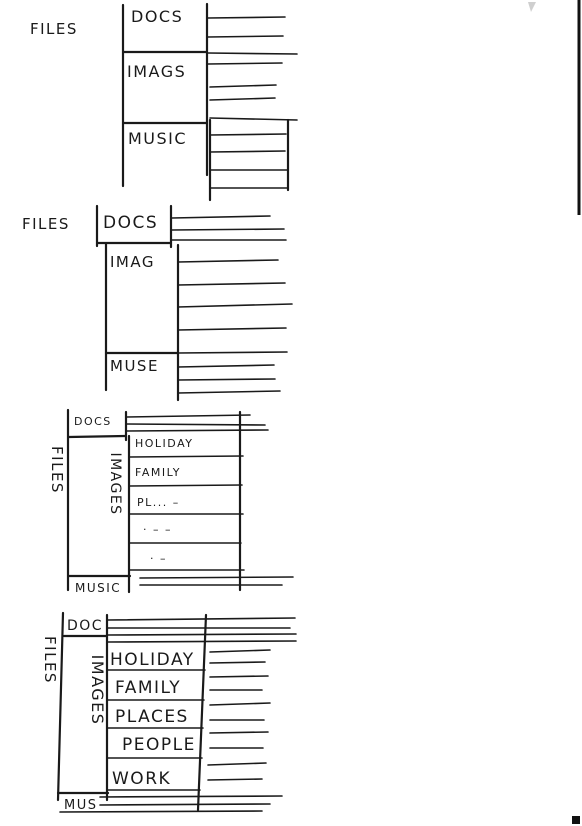 This screenshot has width=582, height=826. Describe the element at coordinates (80, 805) in the screenshot. I see `sketch-4-cat-c-label: MUS` at that location.